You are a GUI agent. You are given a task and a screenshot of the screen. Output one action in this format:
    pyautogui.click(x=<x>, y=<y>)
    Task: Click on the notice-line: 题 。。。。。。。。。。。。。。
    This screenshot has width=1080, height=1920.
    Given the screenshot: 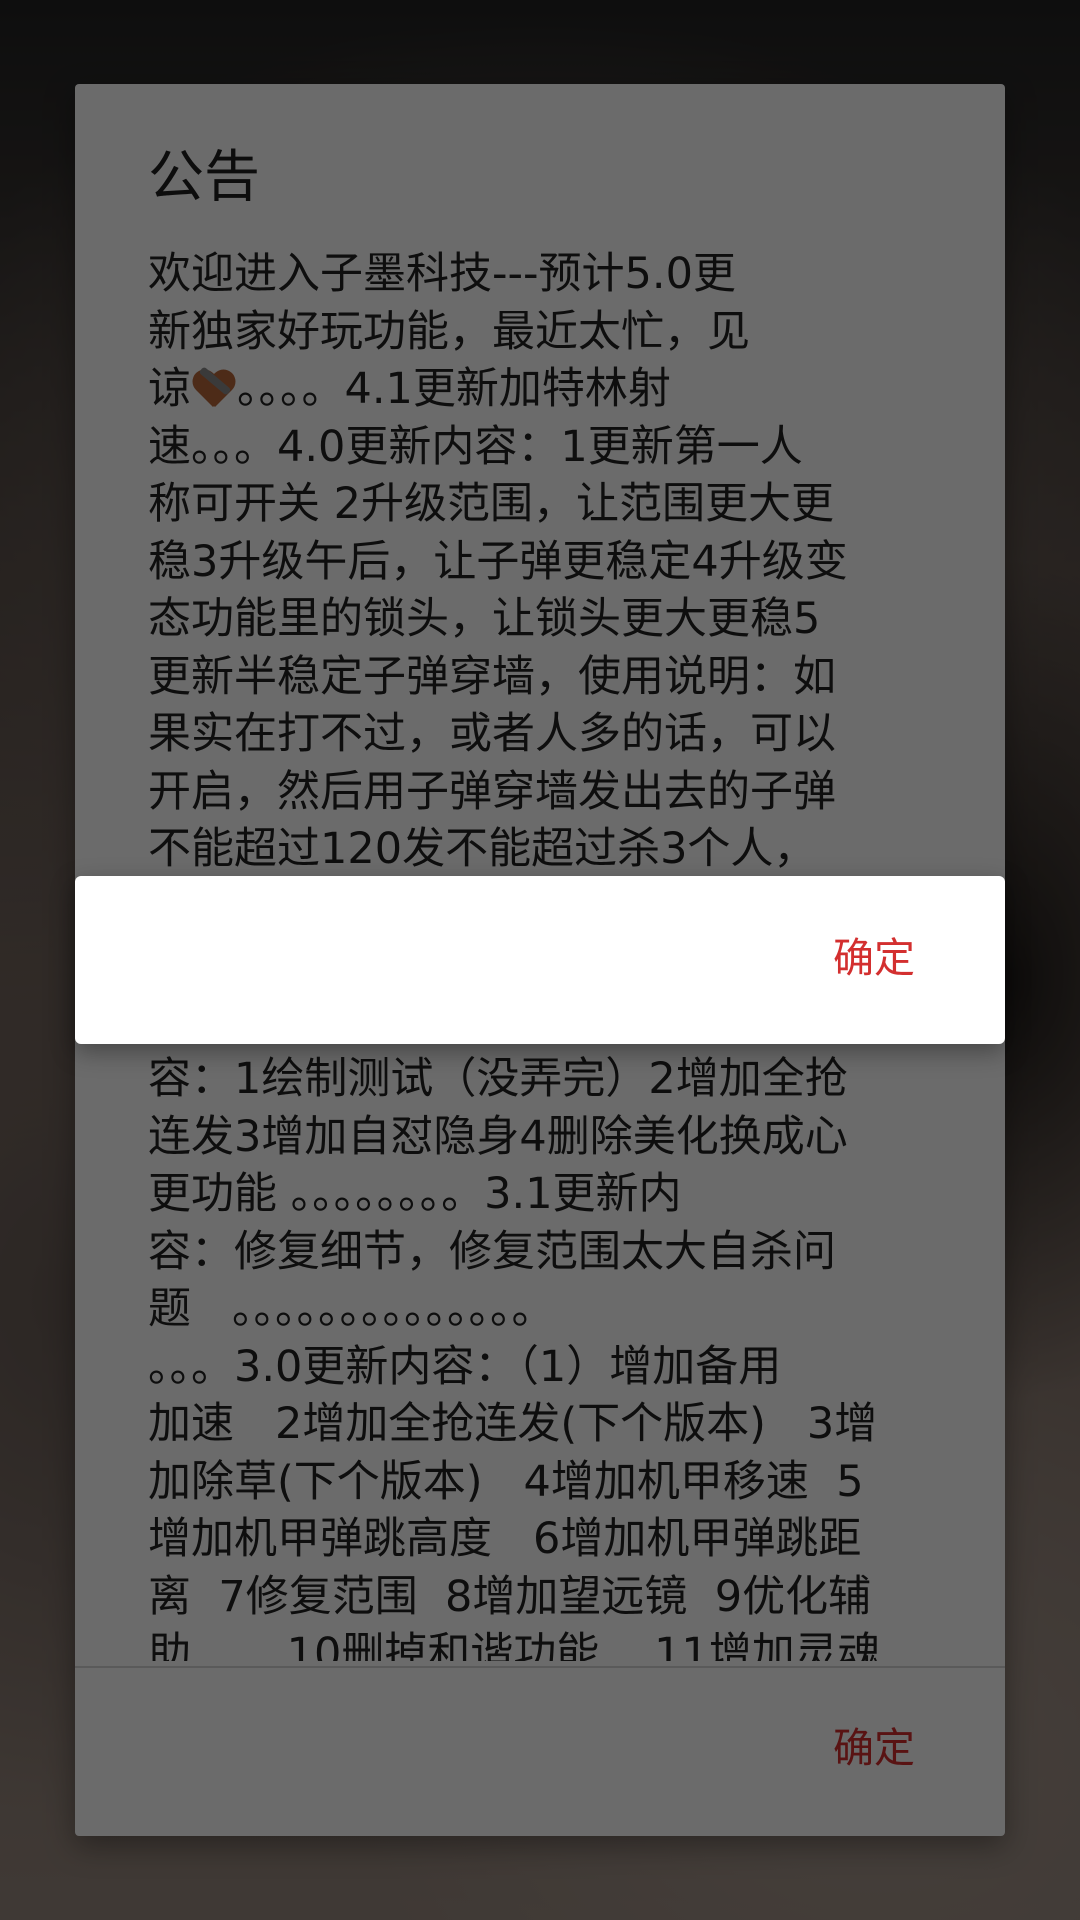 What is the action you would take?
    pyautogui.click(x=351, y=1309)
    